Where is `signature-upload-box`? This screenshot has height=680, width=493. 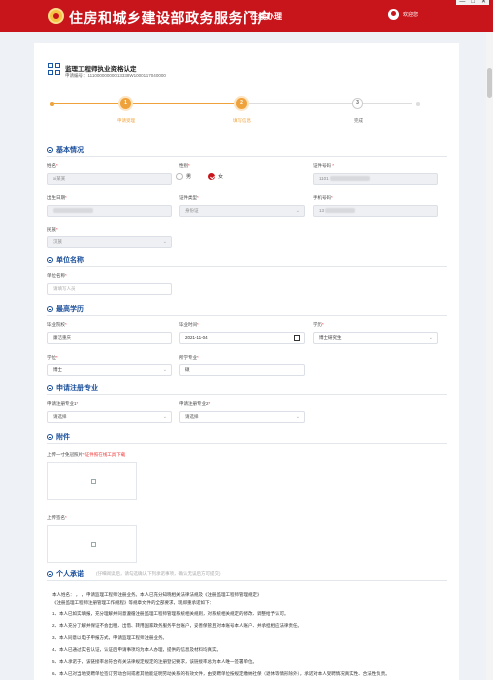 signature-upload-box is located at coordinates (92, 544).